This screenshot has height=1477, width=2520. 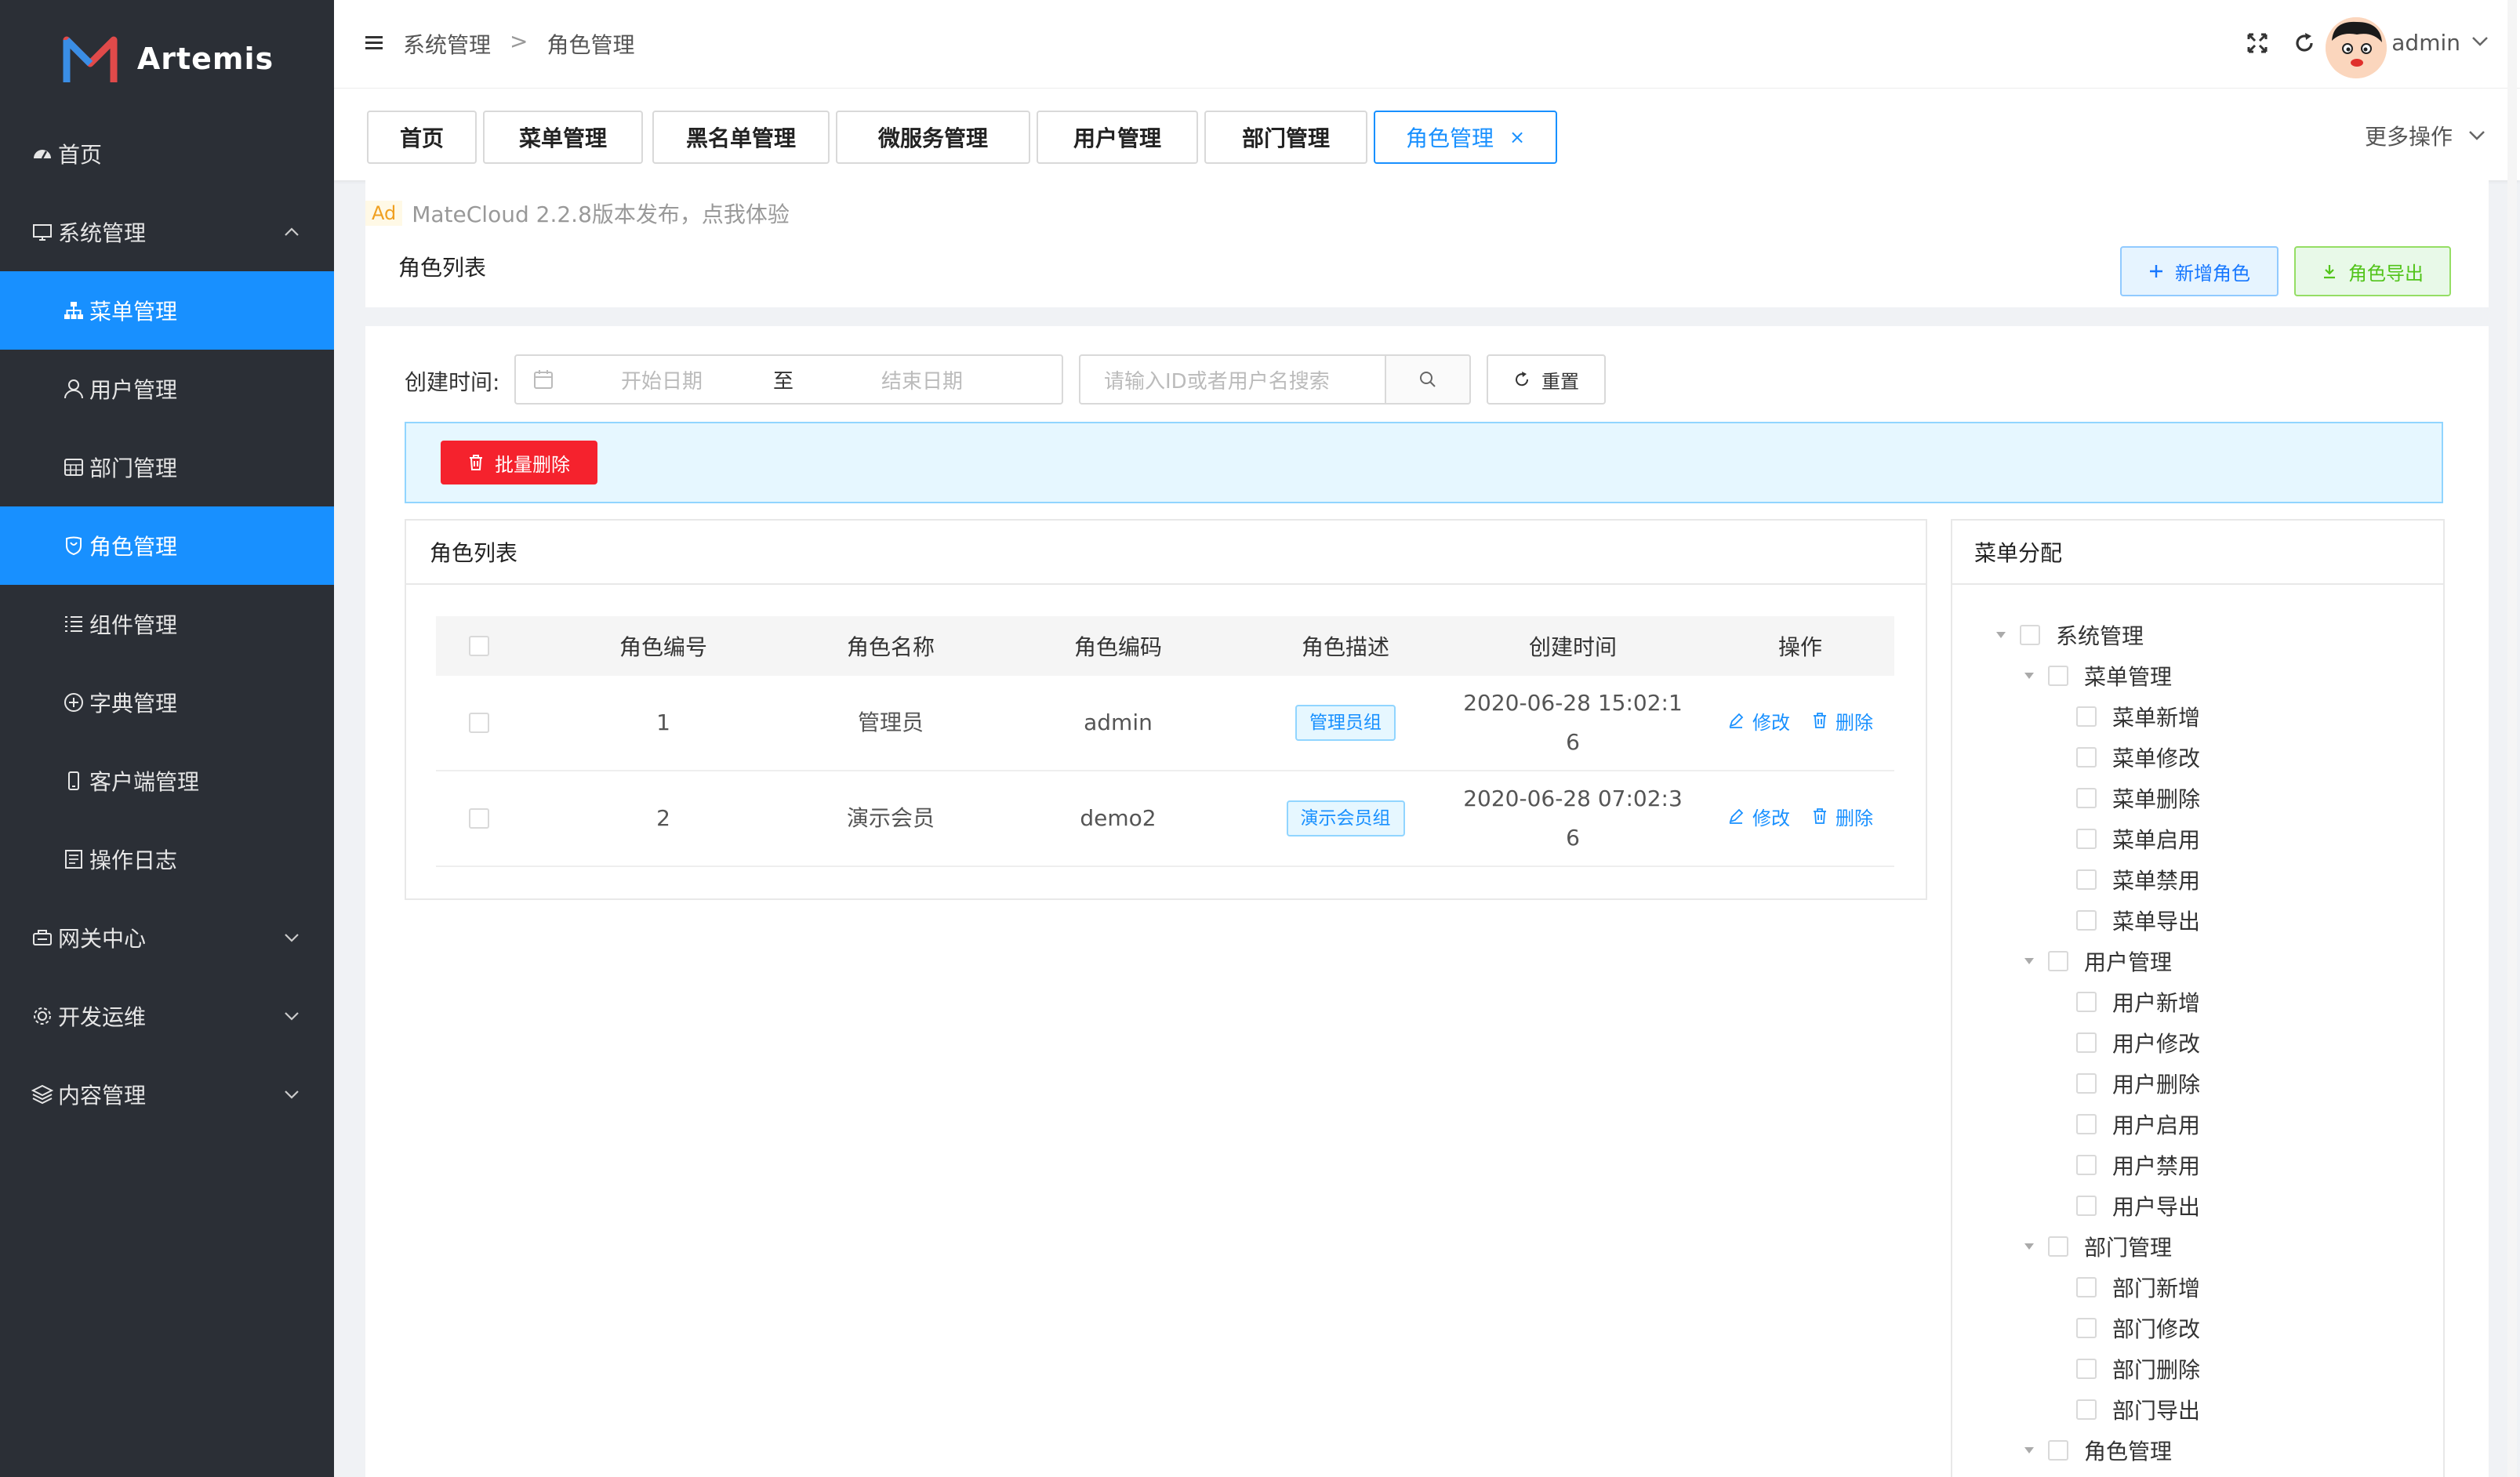 What do you see at coordinates (2096, 676) in the screenshot?
I see `tree-node: 菜单管理` at bounding box center [2096, 676].